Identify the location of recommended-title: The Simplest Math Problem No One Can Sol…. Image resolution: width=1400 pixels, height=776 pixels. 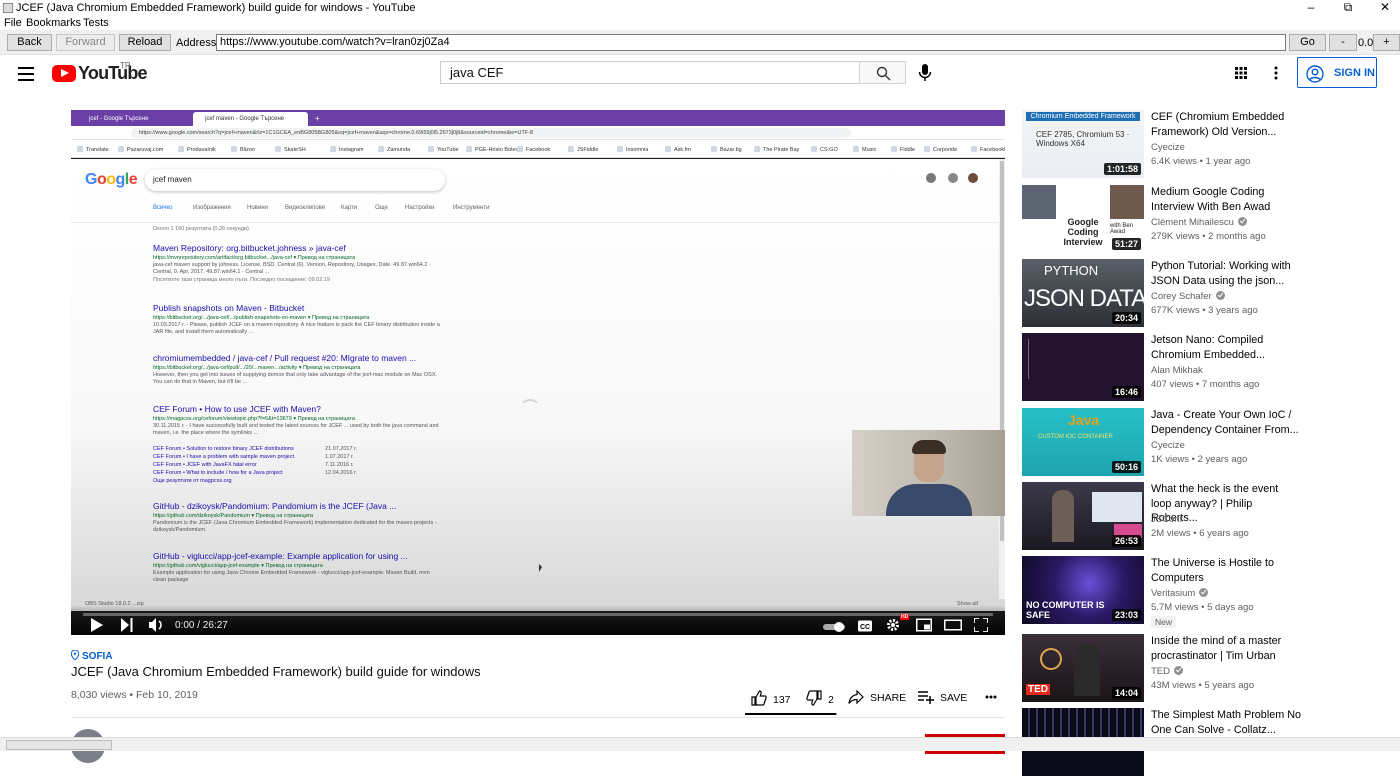
(1226, 722).